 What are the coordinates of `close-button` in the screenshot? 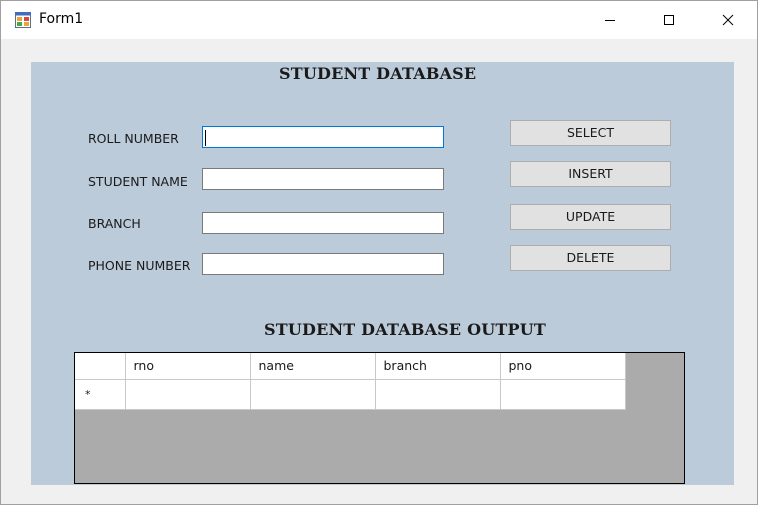 It's located at (728, 20).